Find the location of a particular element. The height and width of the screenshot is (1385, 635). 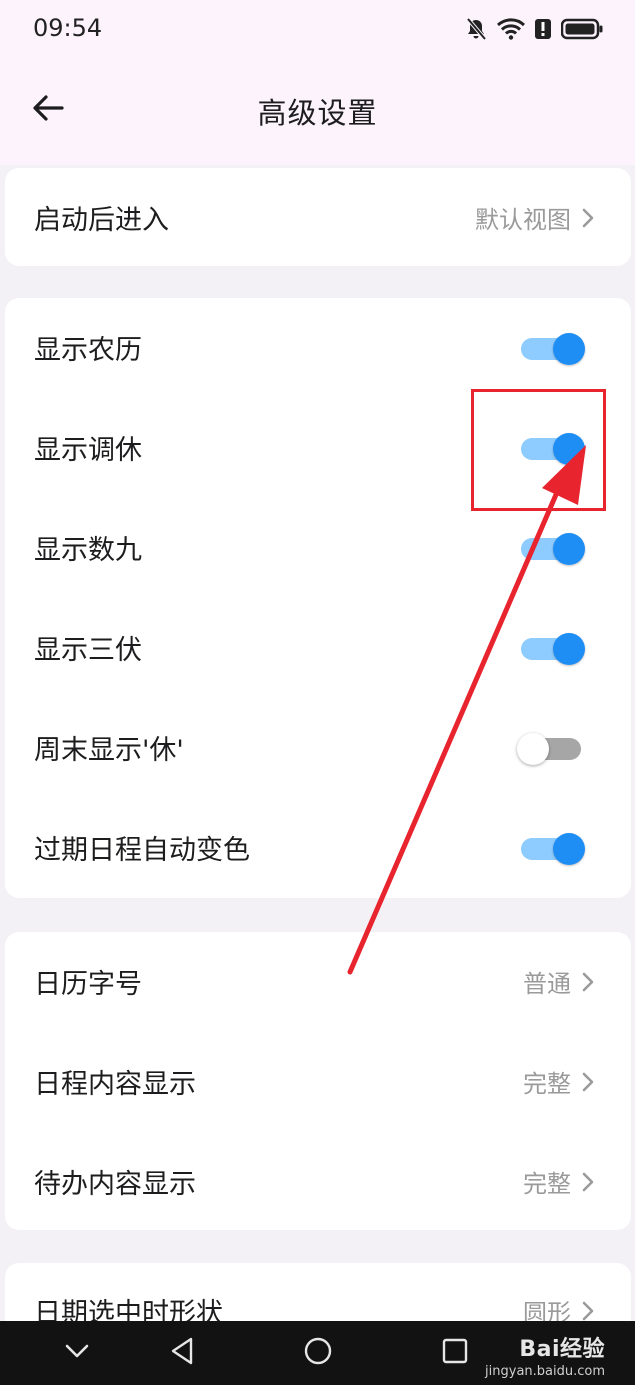

calendar-font-size-row: 日历字号 普通 is located at coordinates (318, 982).